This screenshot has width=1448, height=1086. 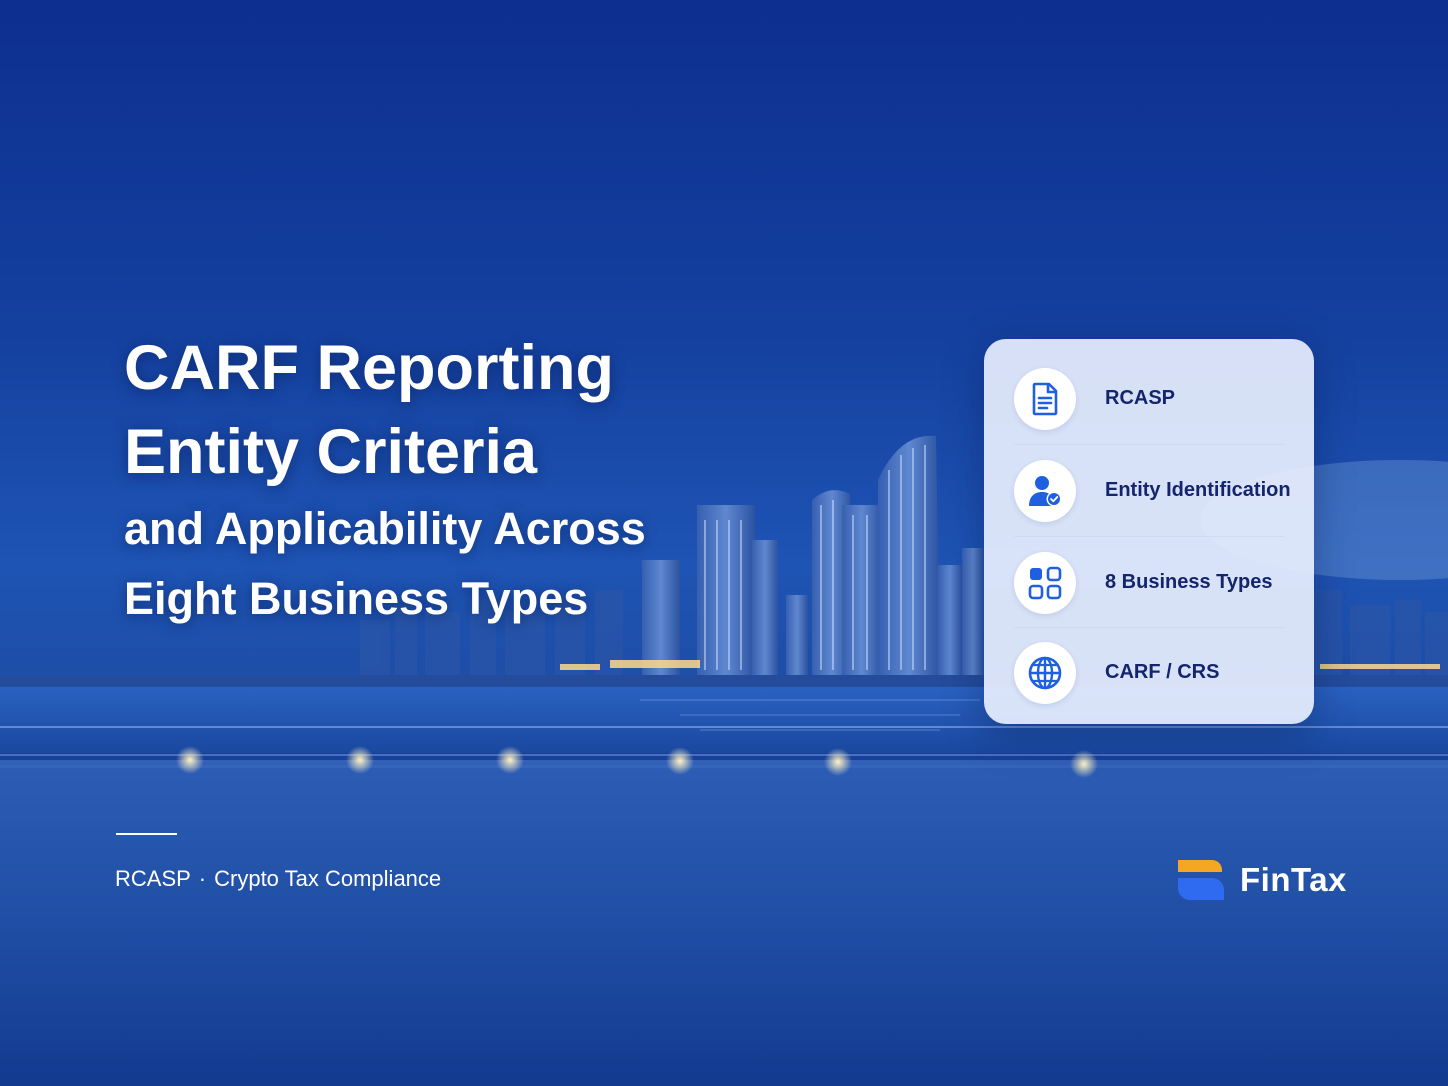 I want to click on tagline-right: Crypto Tax Compliance, so click(x=328, y=878).